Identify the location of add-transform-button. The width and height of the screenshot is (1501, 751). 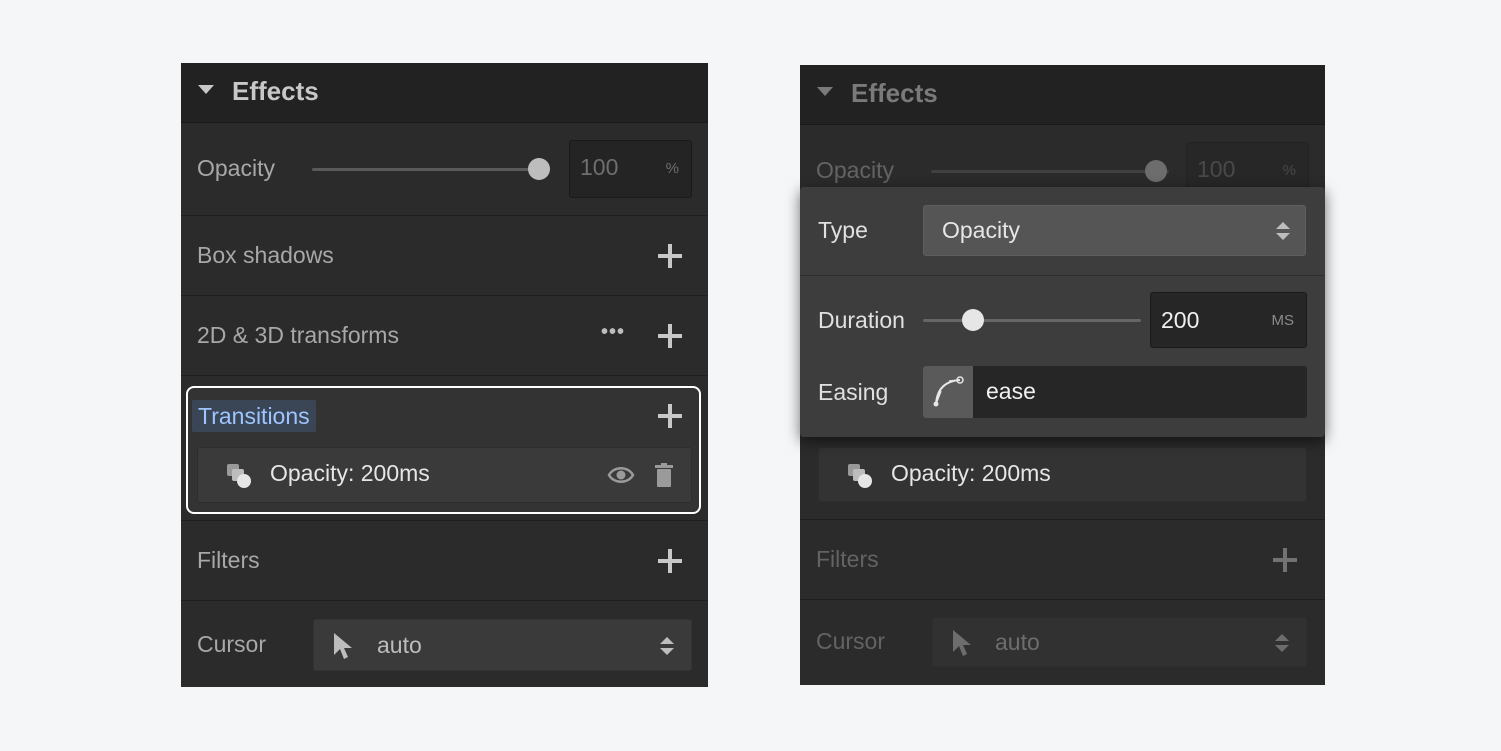
(670, 336).